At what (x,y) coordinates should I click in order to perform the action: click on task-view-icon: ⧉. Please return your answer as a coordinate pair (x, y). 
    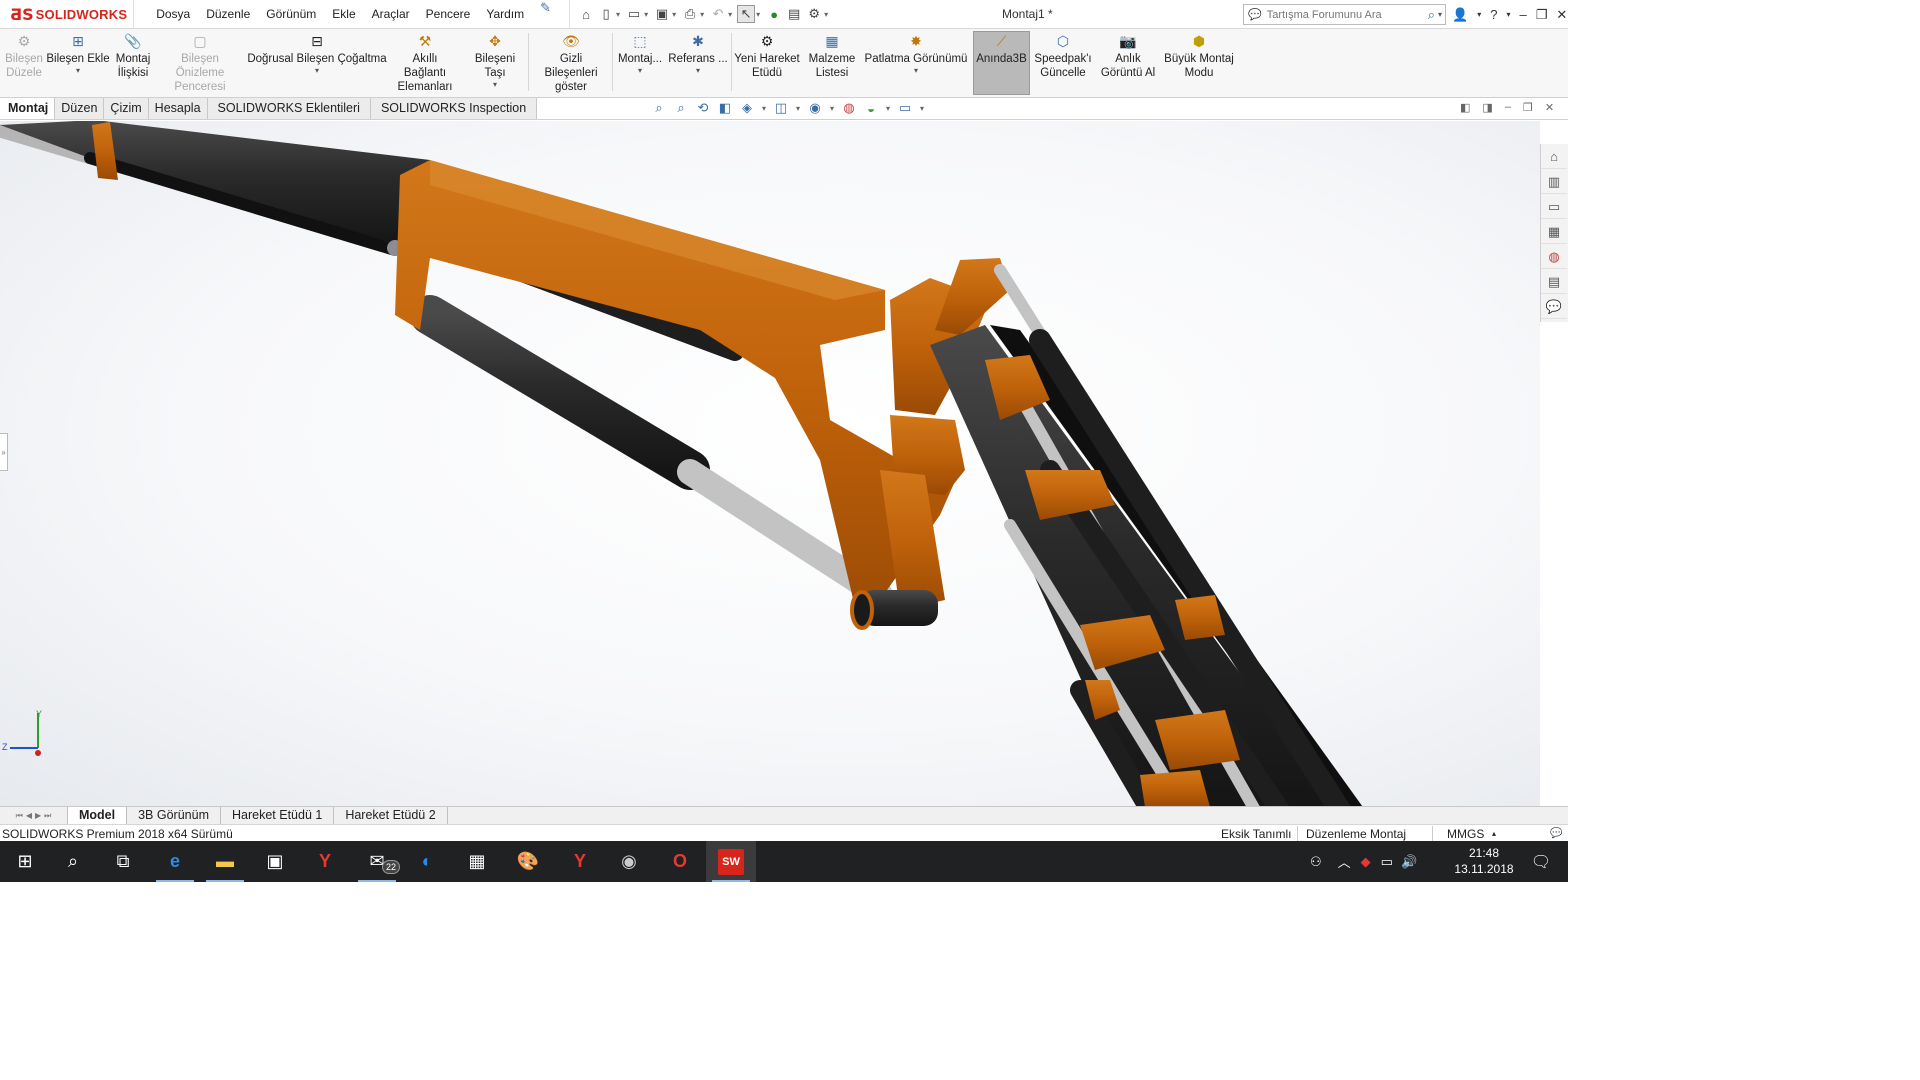
    Looking at the image, I should click on (123, 861).